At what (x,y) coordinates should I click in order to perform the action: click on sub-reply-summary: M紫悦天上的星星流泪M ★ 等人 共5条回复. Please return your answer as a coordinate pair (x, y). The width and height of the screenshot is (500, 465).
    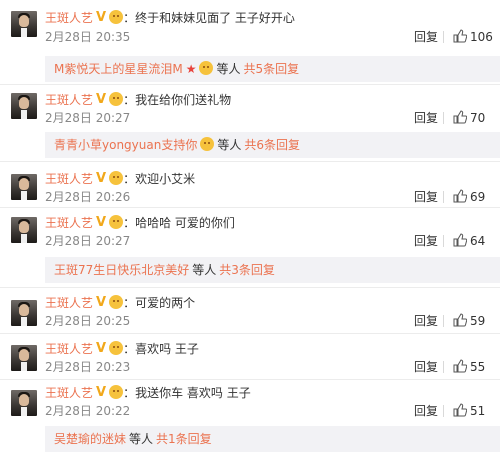
    Looking at the image, I should click on (272, 69).